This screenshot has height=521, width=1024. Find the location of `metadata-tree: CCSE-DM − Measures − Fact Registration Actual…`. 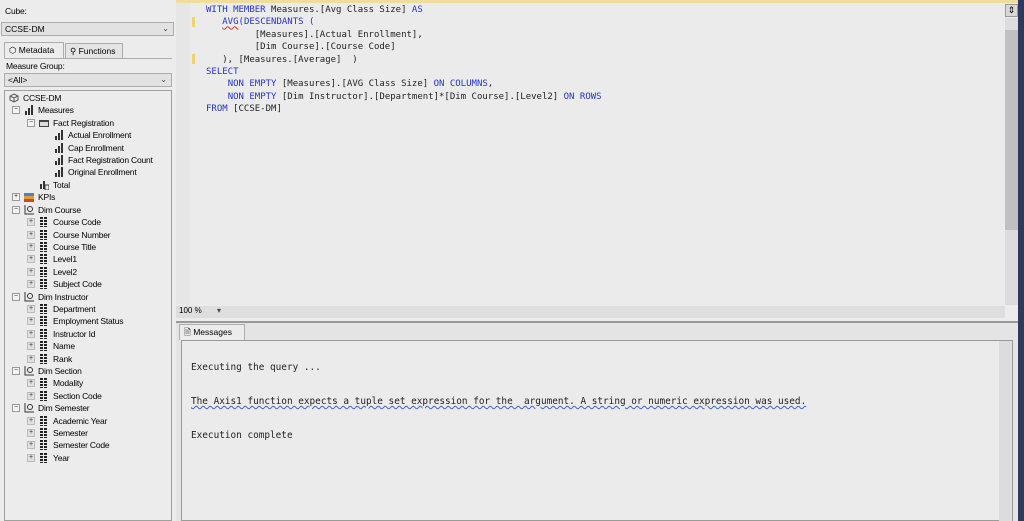

metadata-tree: CCSE-DM − Measures − Fact Registration Actual… is located at coordinates (88, 305).